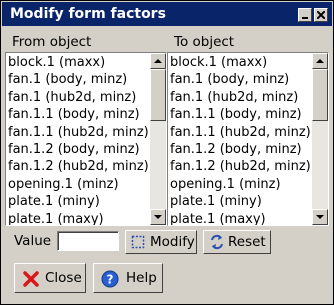 Image resolution: width=334 pixels, height=305 pixels. What do you see at coordinates (63, 278) in the screenshot?
I see `close-label: Close` at bounding box center [63, 278].